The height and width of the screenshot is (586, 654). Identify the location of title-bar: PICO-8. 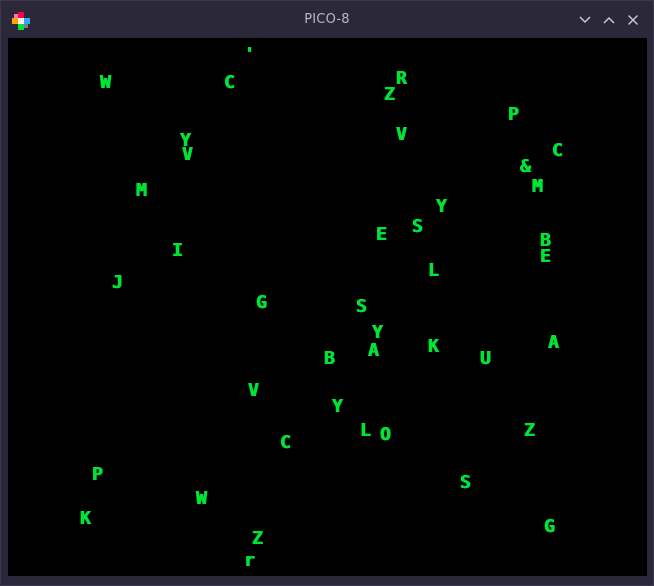
(327, 19).